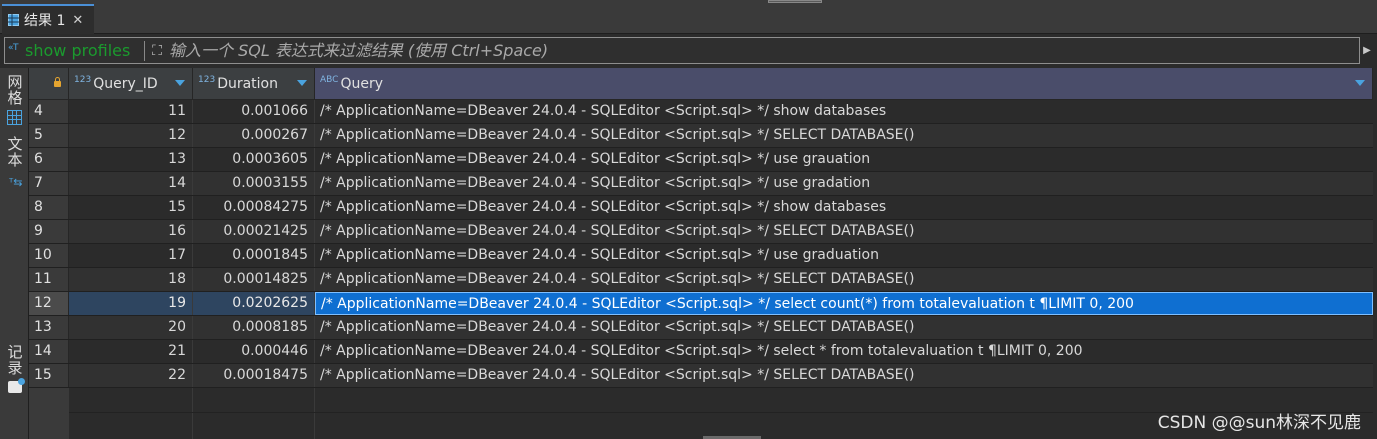 The image size is (1377, 439). What do you see at coordinates (144, 50) in the screenshot?
I see `filter-divider` at bounding box center [144, 50].